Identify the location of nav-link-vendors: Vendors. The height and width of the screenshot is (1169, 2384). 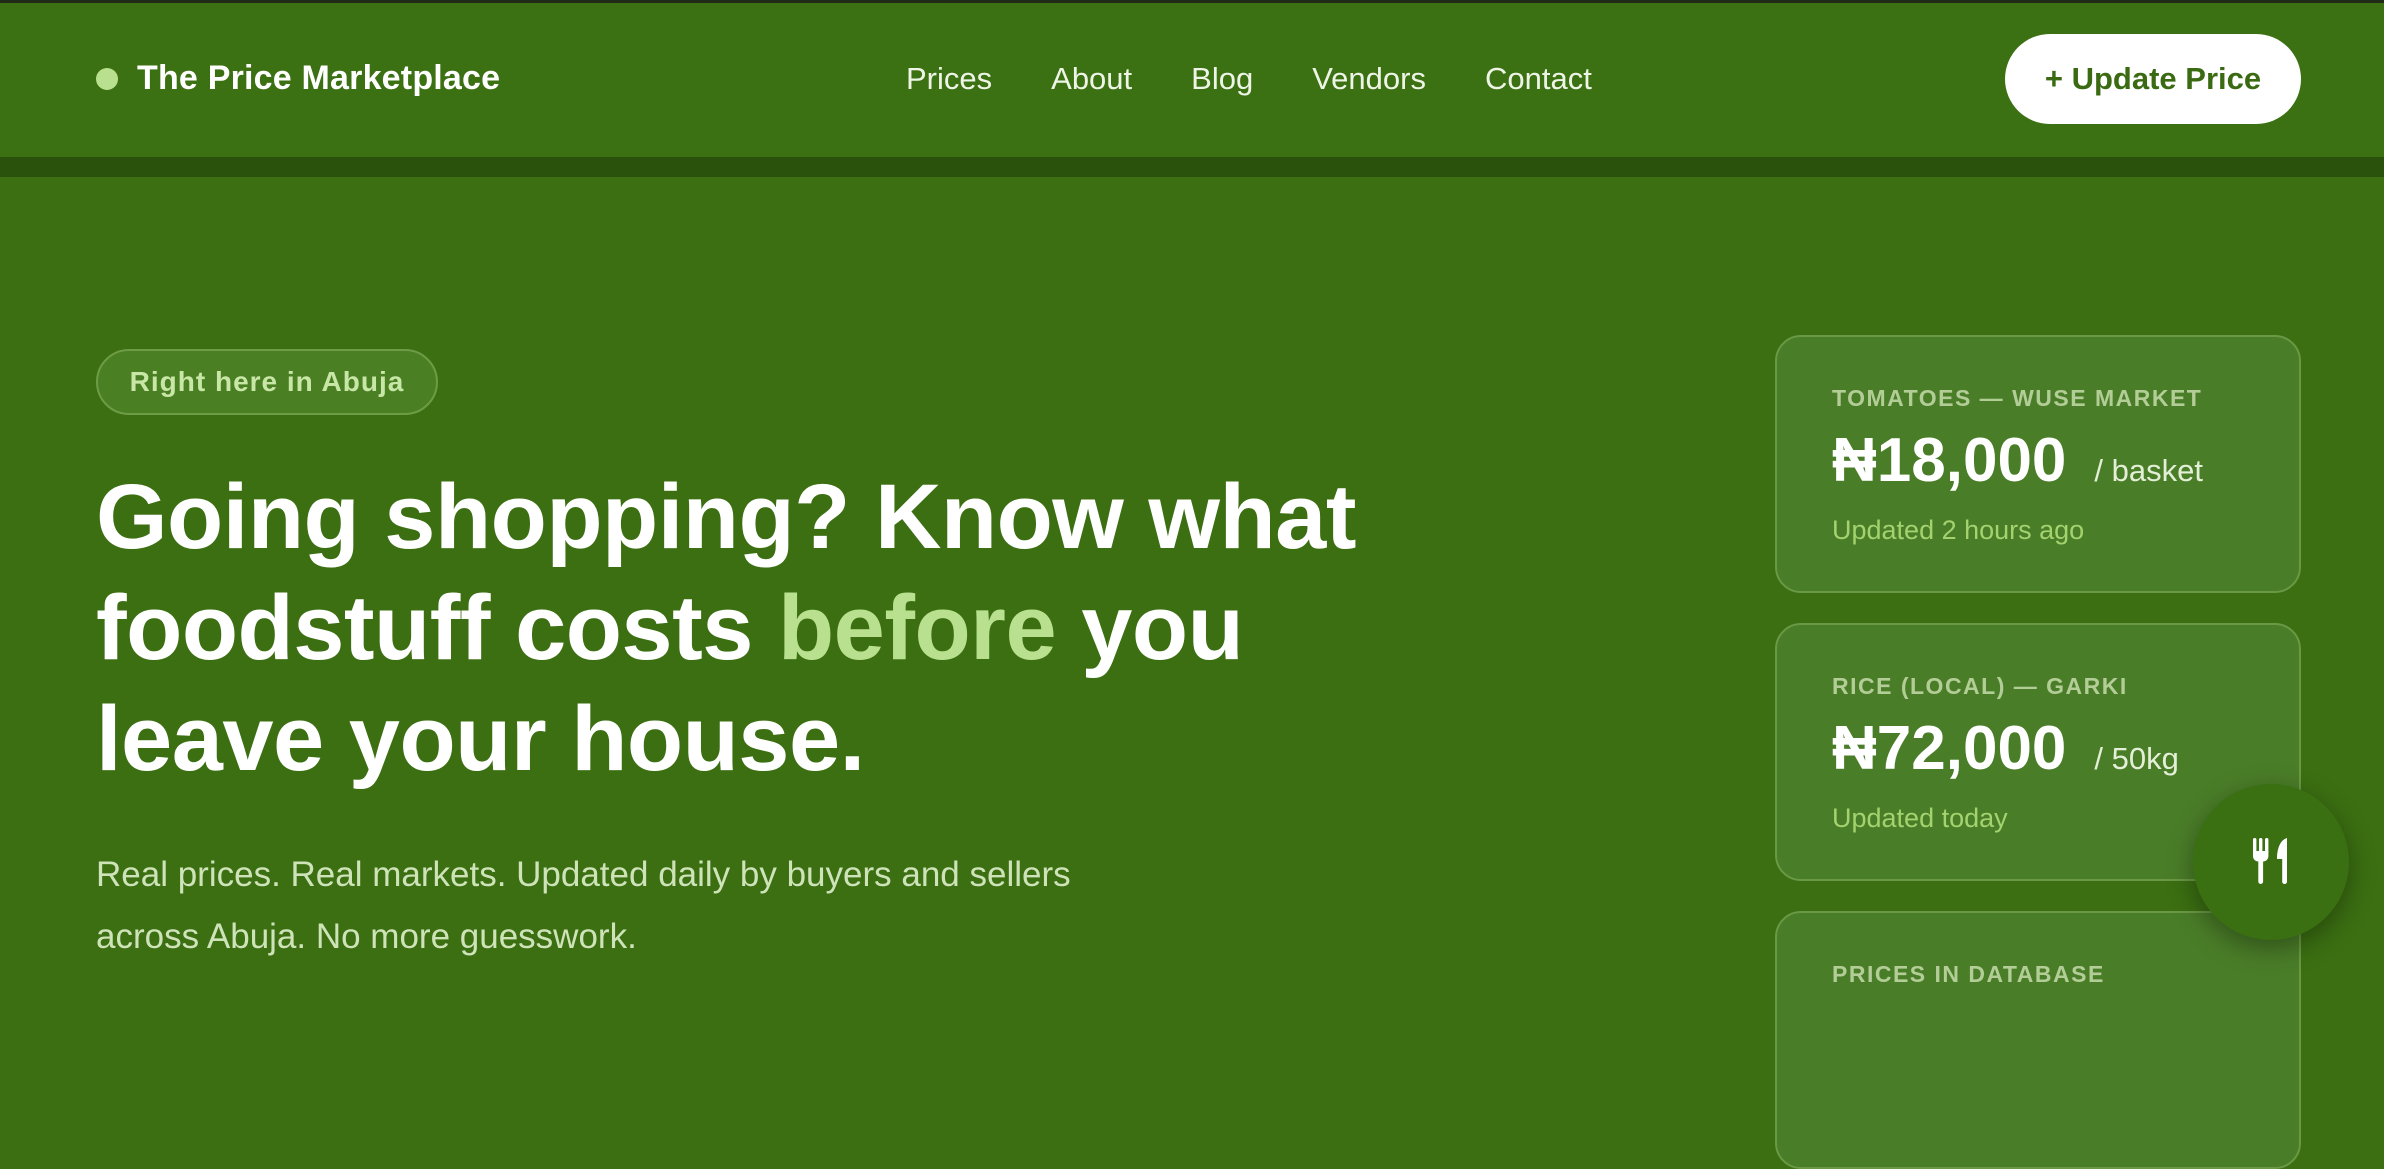
(1369, 79).